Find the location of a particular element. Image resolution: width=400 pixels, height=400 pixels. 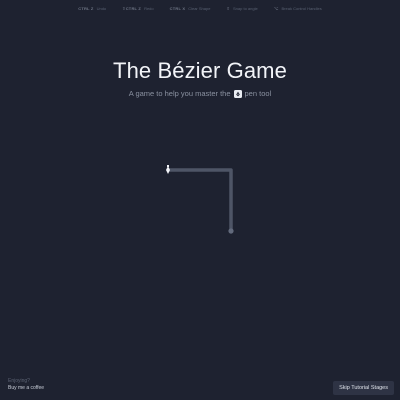

path-end-point is located at coordinates (231, 231).